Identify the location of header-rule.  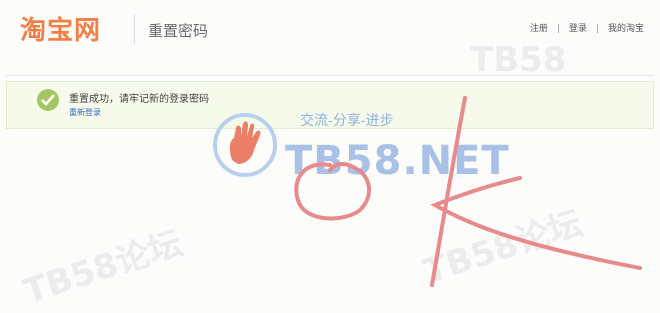
(330, 75).